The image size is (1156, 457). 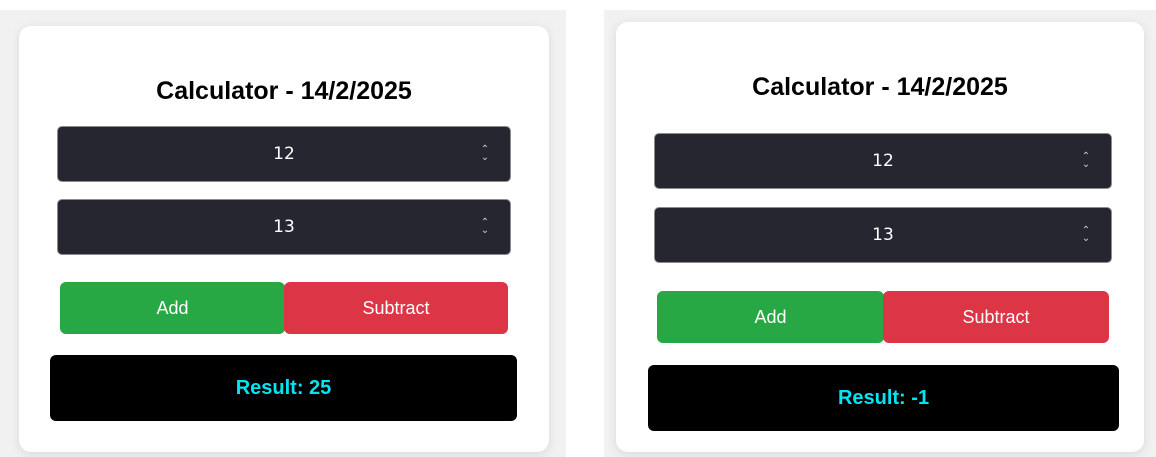 I want to click on result-display: Result: 25, so click(x=283, y=388).